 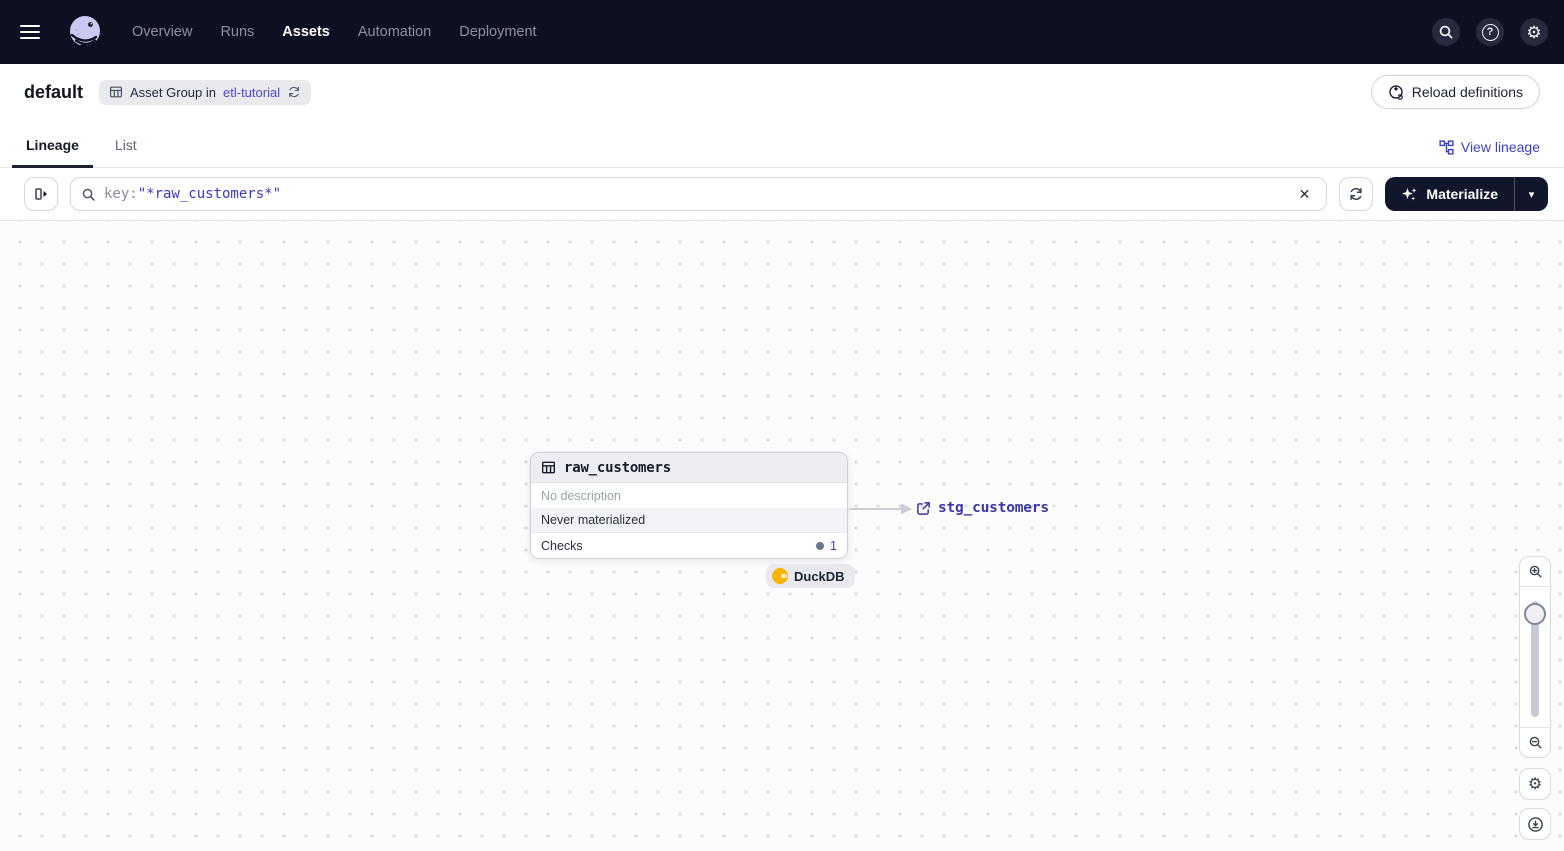 I want to click on zoom-slider-group, so click(x=1535, y=657).